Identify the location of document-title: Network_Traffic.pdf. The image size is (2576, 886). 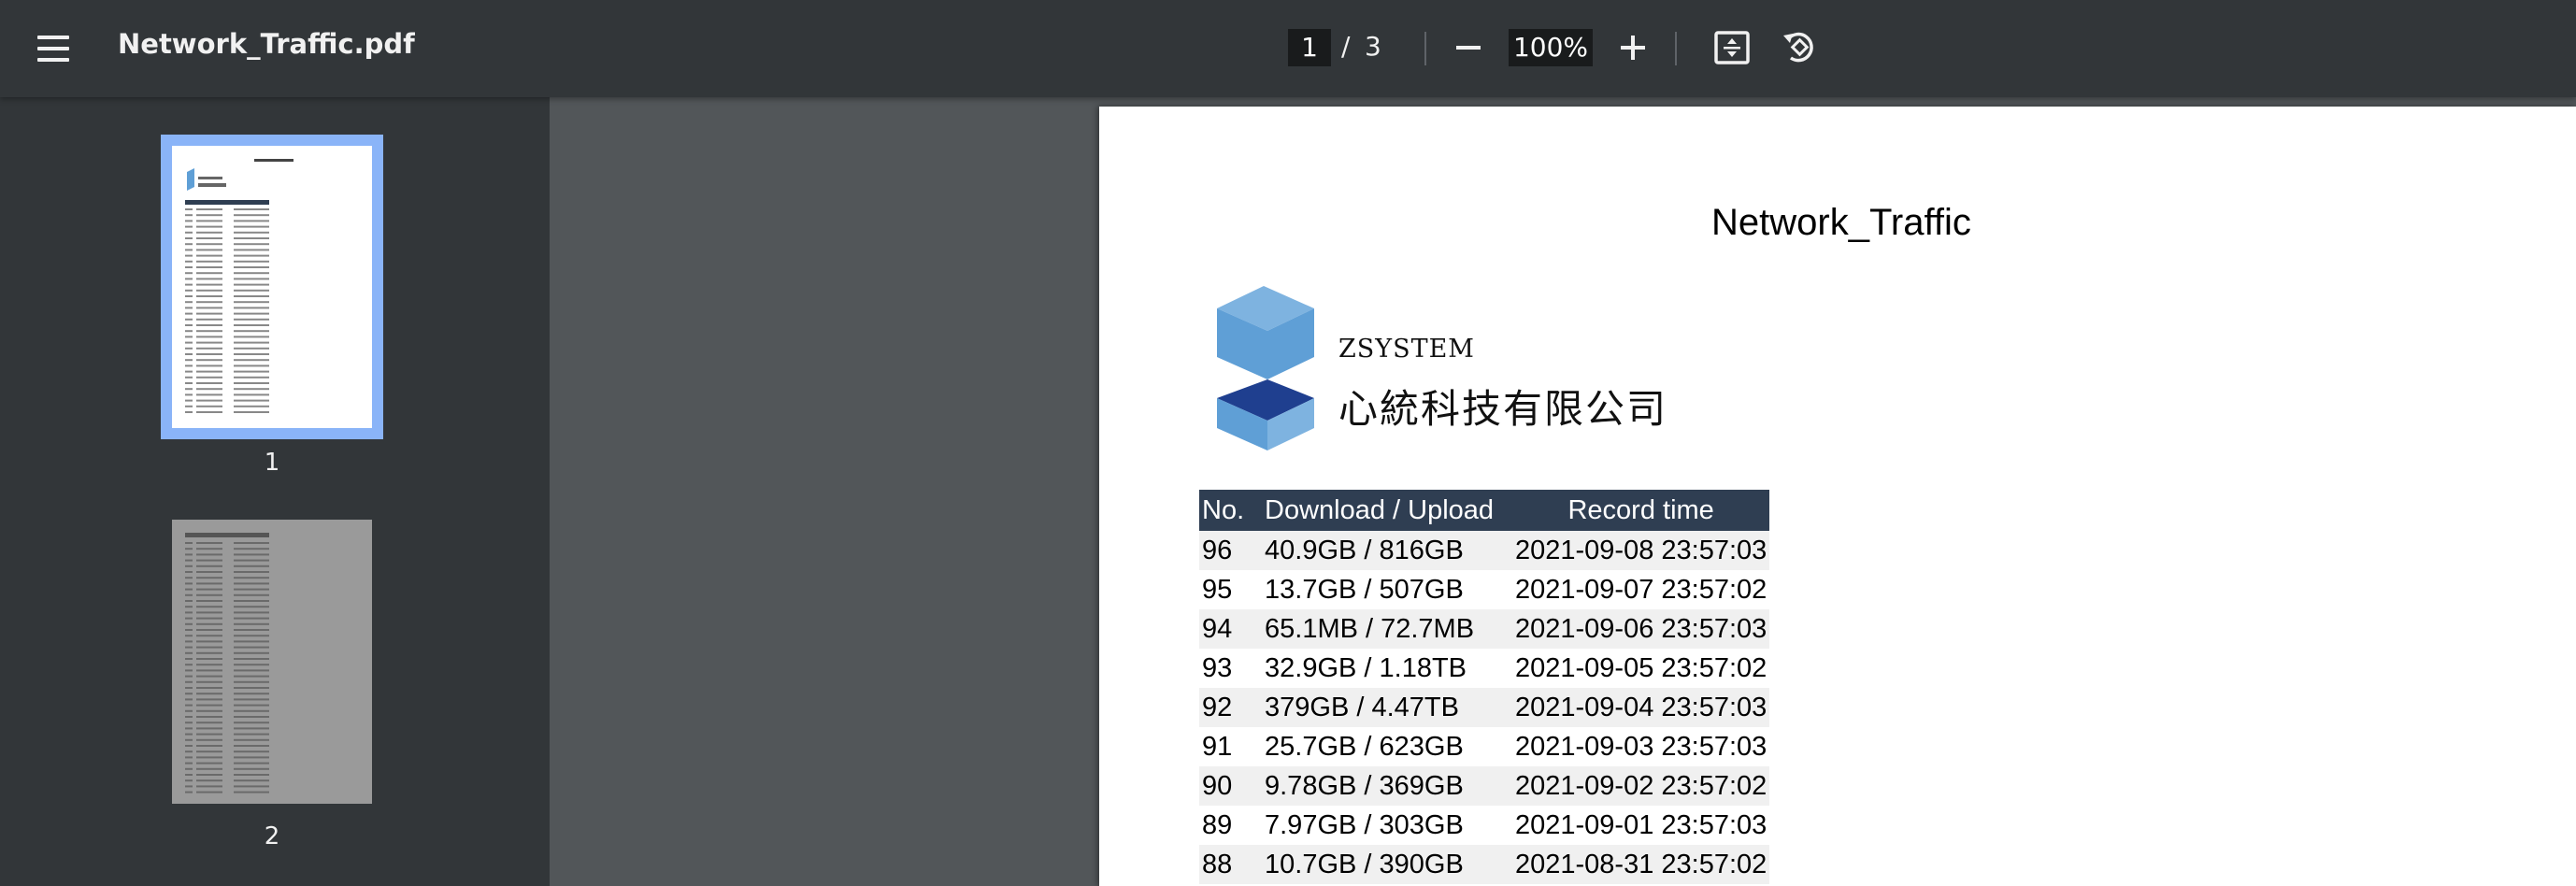
(266, 44).